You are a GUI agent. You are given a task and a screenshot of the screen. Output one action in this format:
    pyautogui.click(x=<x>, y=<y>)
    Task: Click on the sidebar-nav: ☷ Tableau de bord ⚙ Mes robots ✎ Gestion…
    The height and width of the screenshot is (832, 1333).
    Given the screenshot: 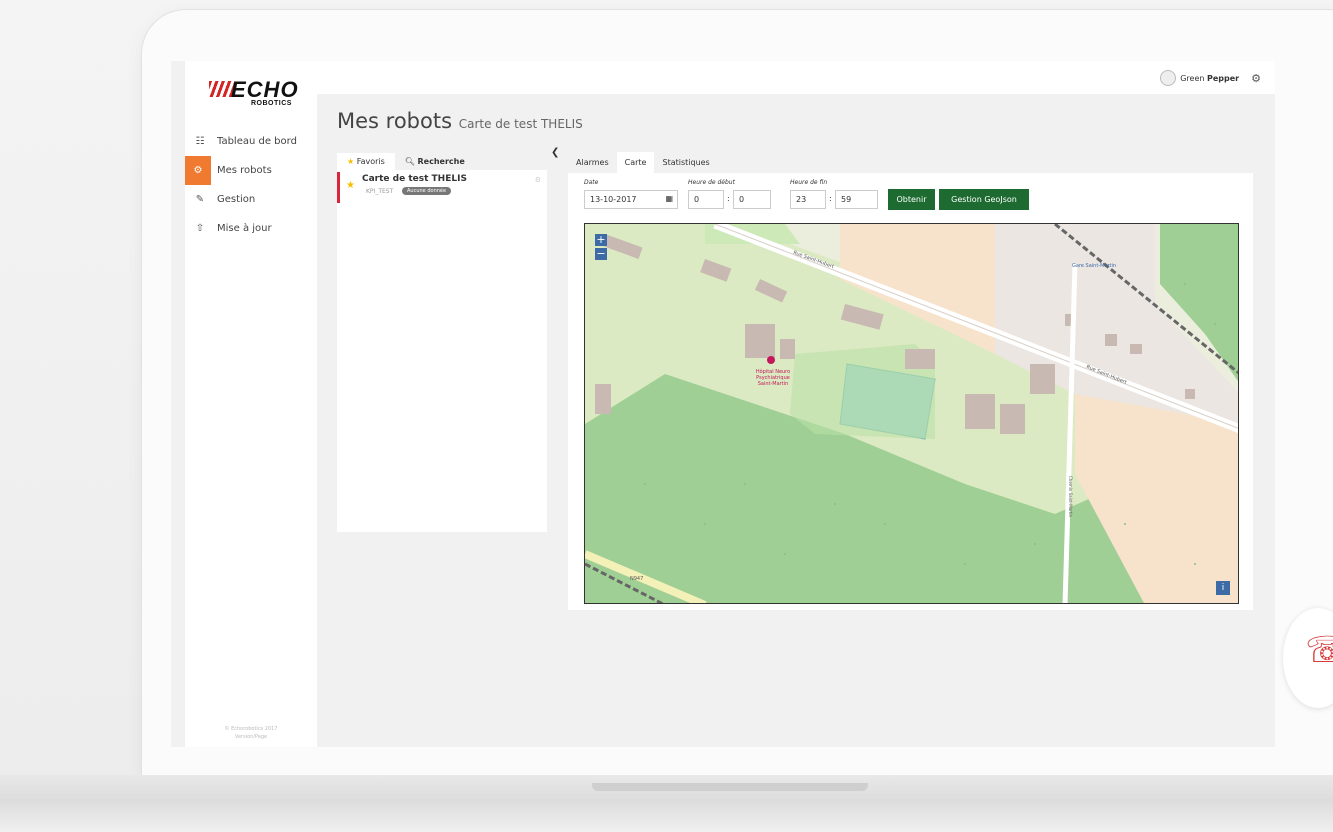 What is the action you would take?
    pyautogui.click(x=251, y=185)
    